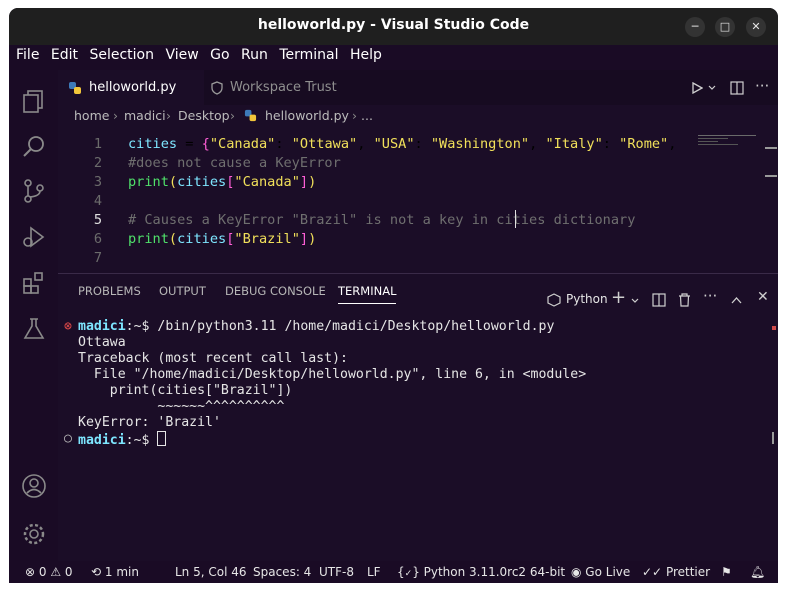 This screenshot has width=787, height=591. What do you see at coordinates (756, 27) in the screenshot?
I see `close-button: ✕` at bounding box center [756, 27].